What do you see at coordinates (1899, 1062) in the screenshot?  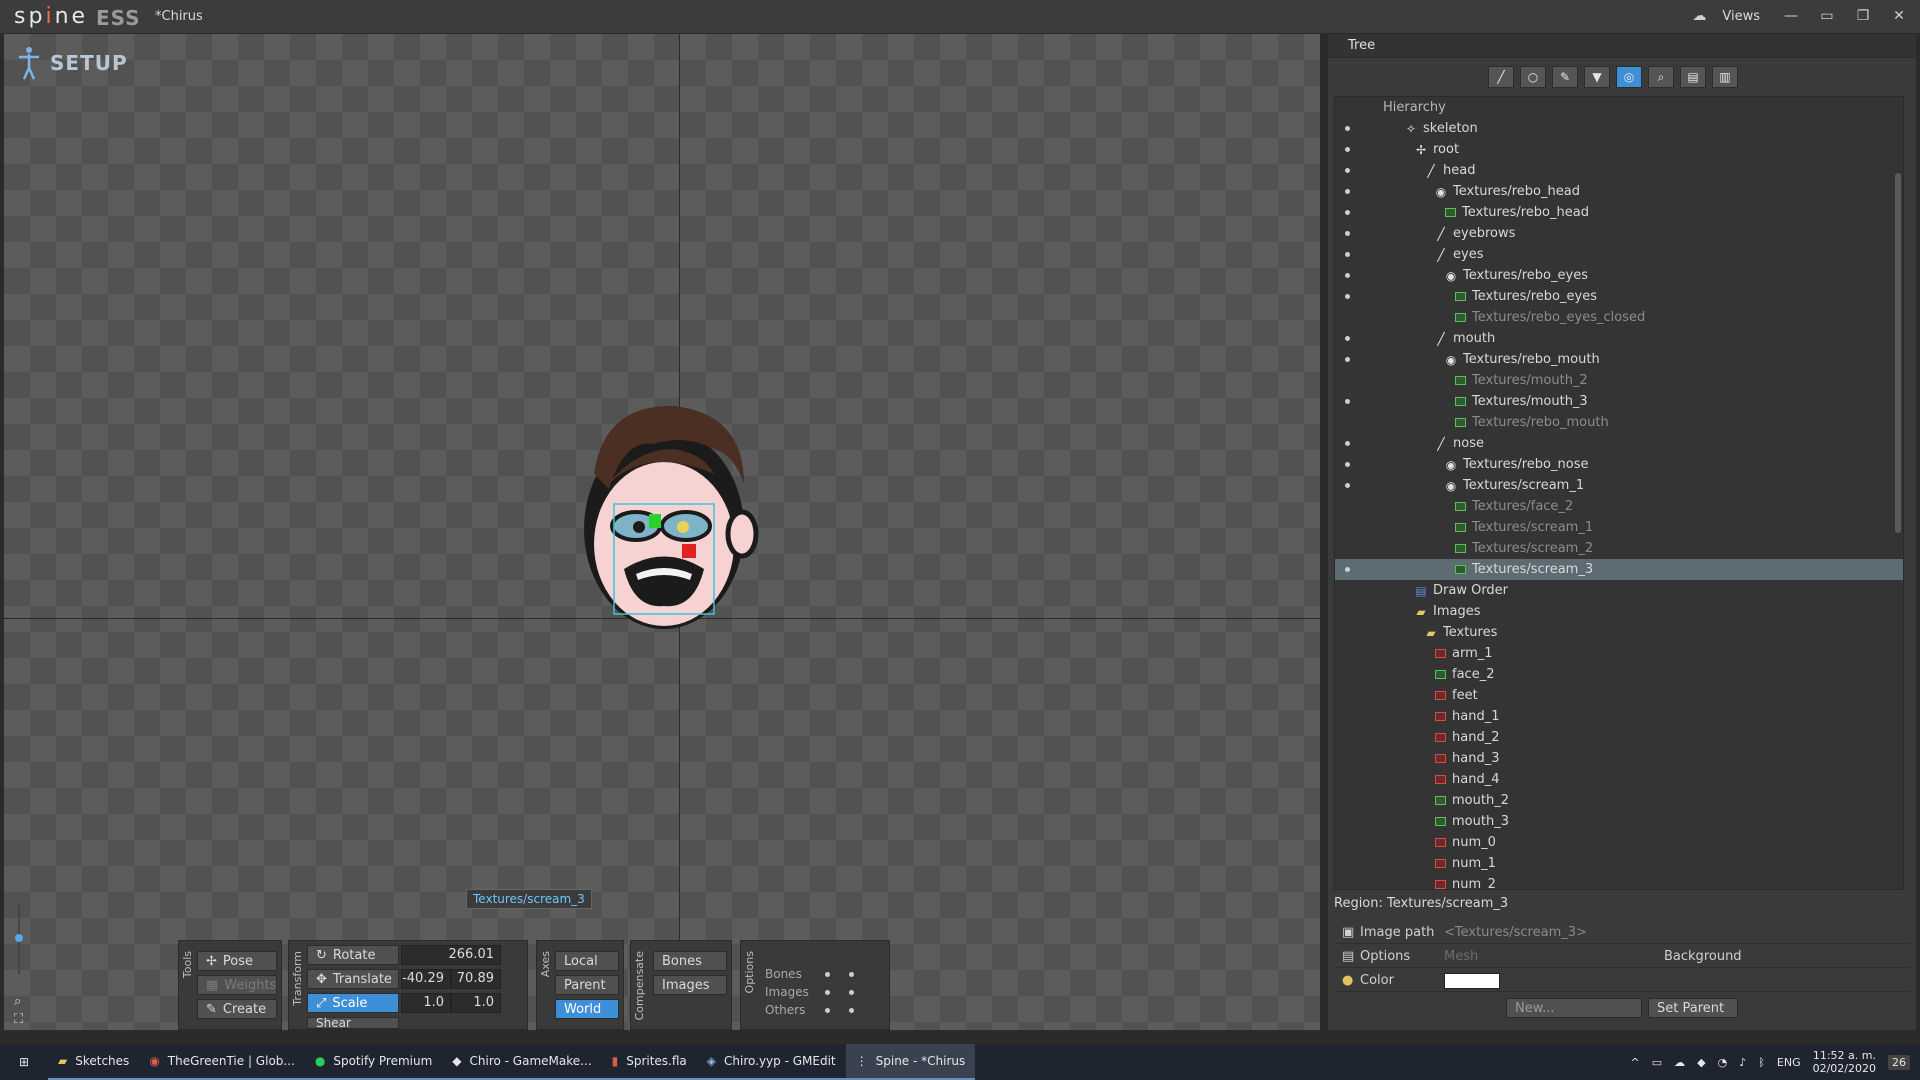 I see `notification-badge: 26` at bounding box center [1899, 1062].